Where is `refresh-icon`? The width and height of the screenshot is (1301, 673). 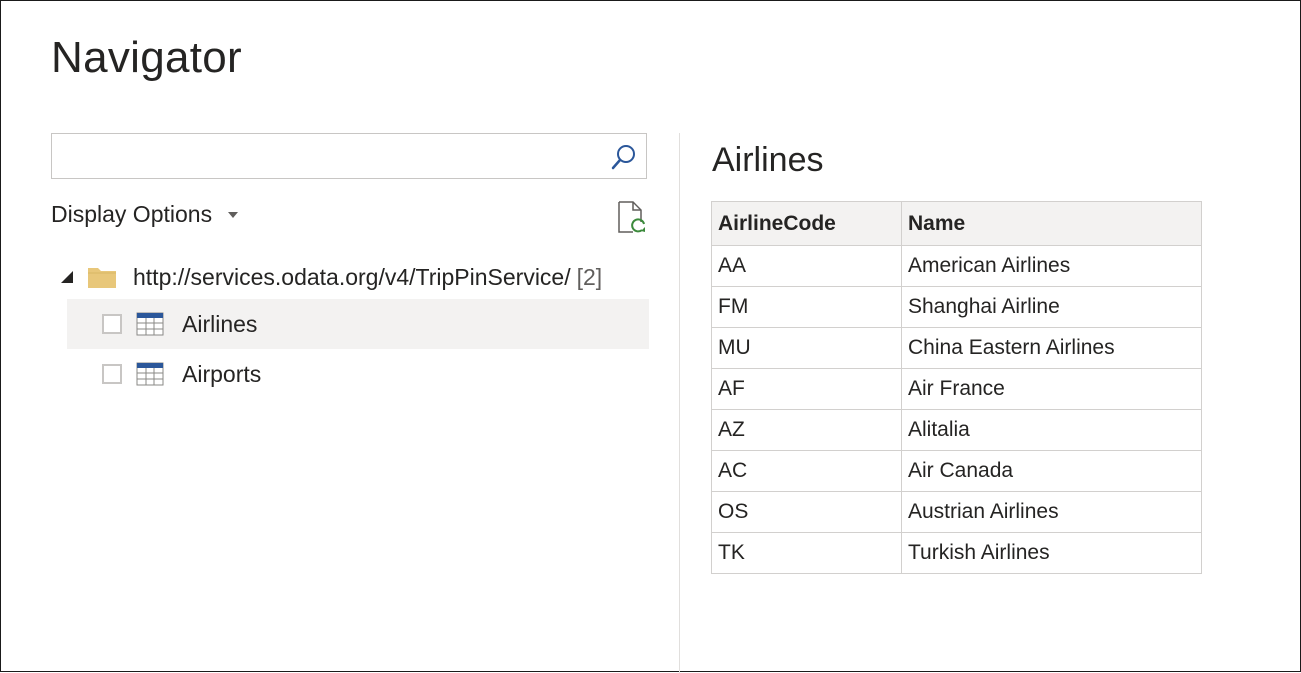
refresh-icon is located at coordinates (631, 217).